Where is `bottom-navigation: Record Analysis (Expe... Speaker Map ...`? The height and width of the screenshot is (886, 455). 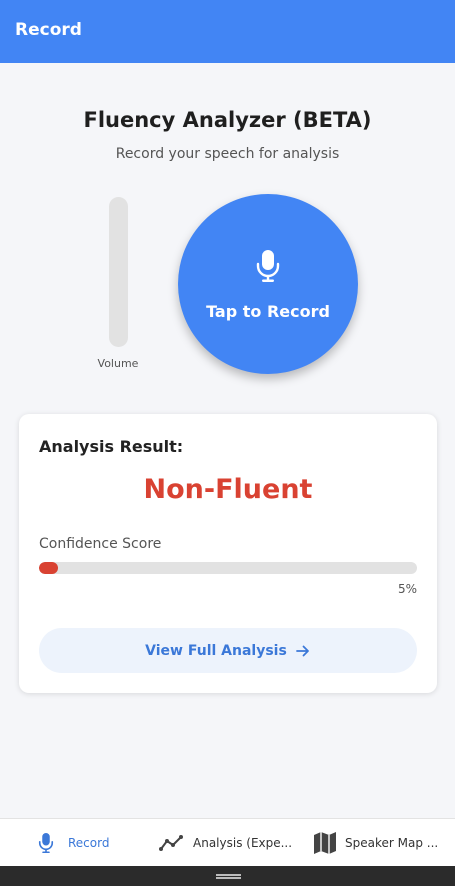
bottom-navigation: Record Analysis (Expe... Speaker Map ... is located at coordinates (227, 842).